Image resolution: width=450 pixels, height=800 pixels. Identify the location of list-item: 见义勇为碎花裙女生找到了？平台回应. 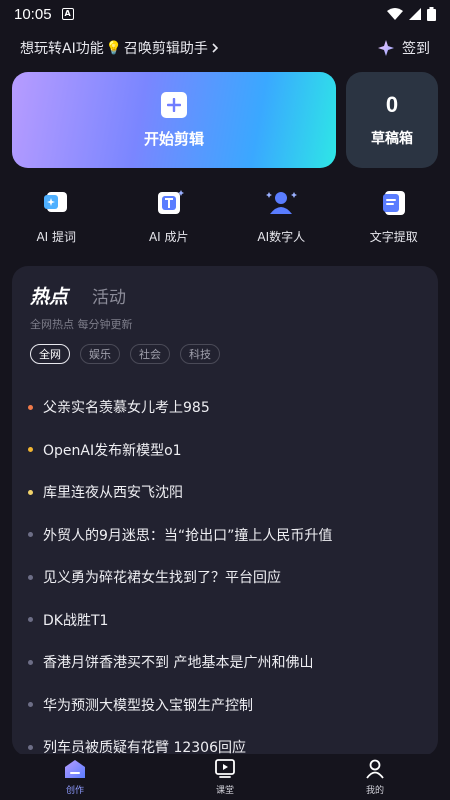
(225, 577).